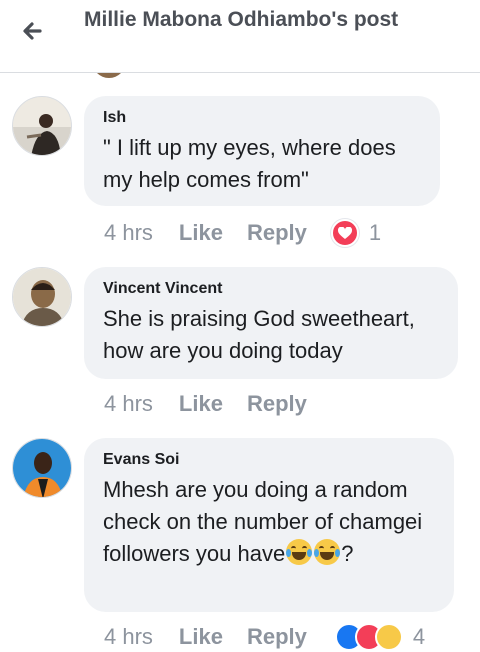  Describe the element at coordinates (375, 232) in the screenshot. I see `reaction-count: 1` at that location.